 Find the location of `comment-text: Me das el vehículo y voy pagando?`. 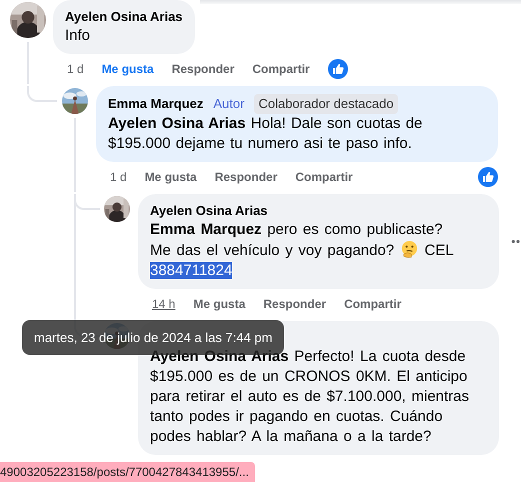

comment-text: Me das el vehículo y voy pagando? is located at coordinates (272, 250).